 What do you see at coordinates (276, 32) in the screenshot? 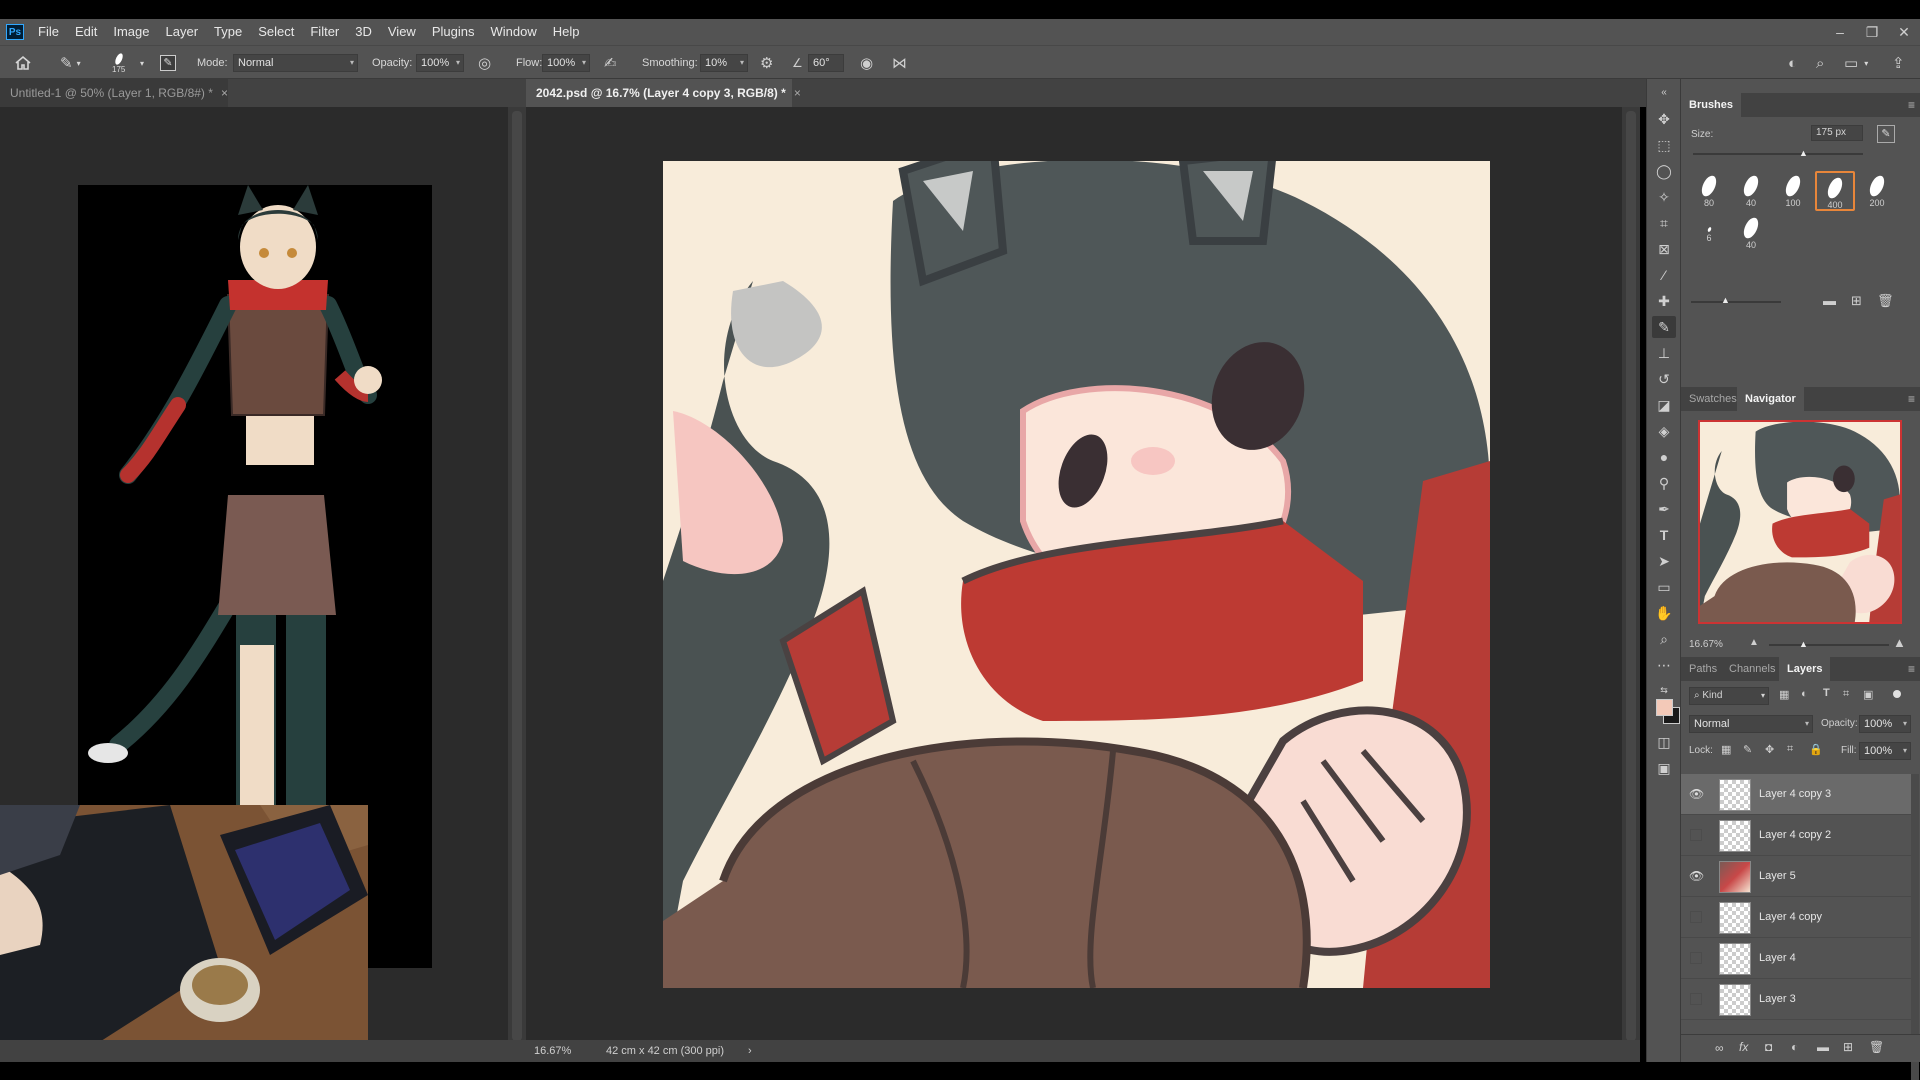
I see `menu-select: Select` at bounding box center [276, 32].